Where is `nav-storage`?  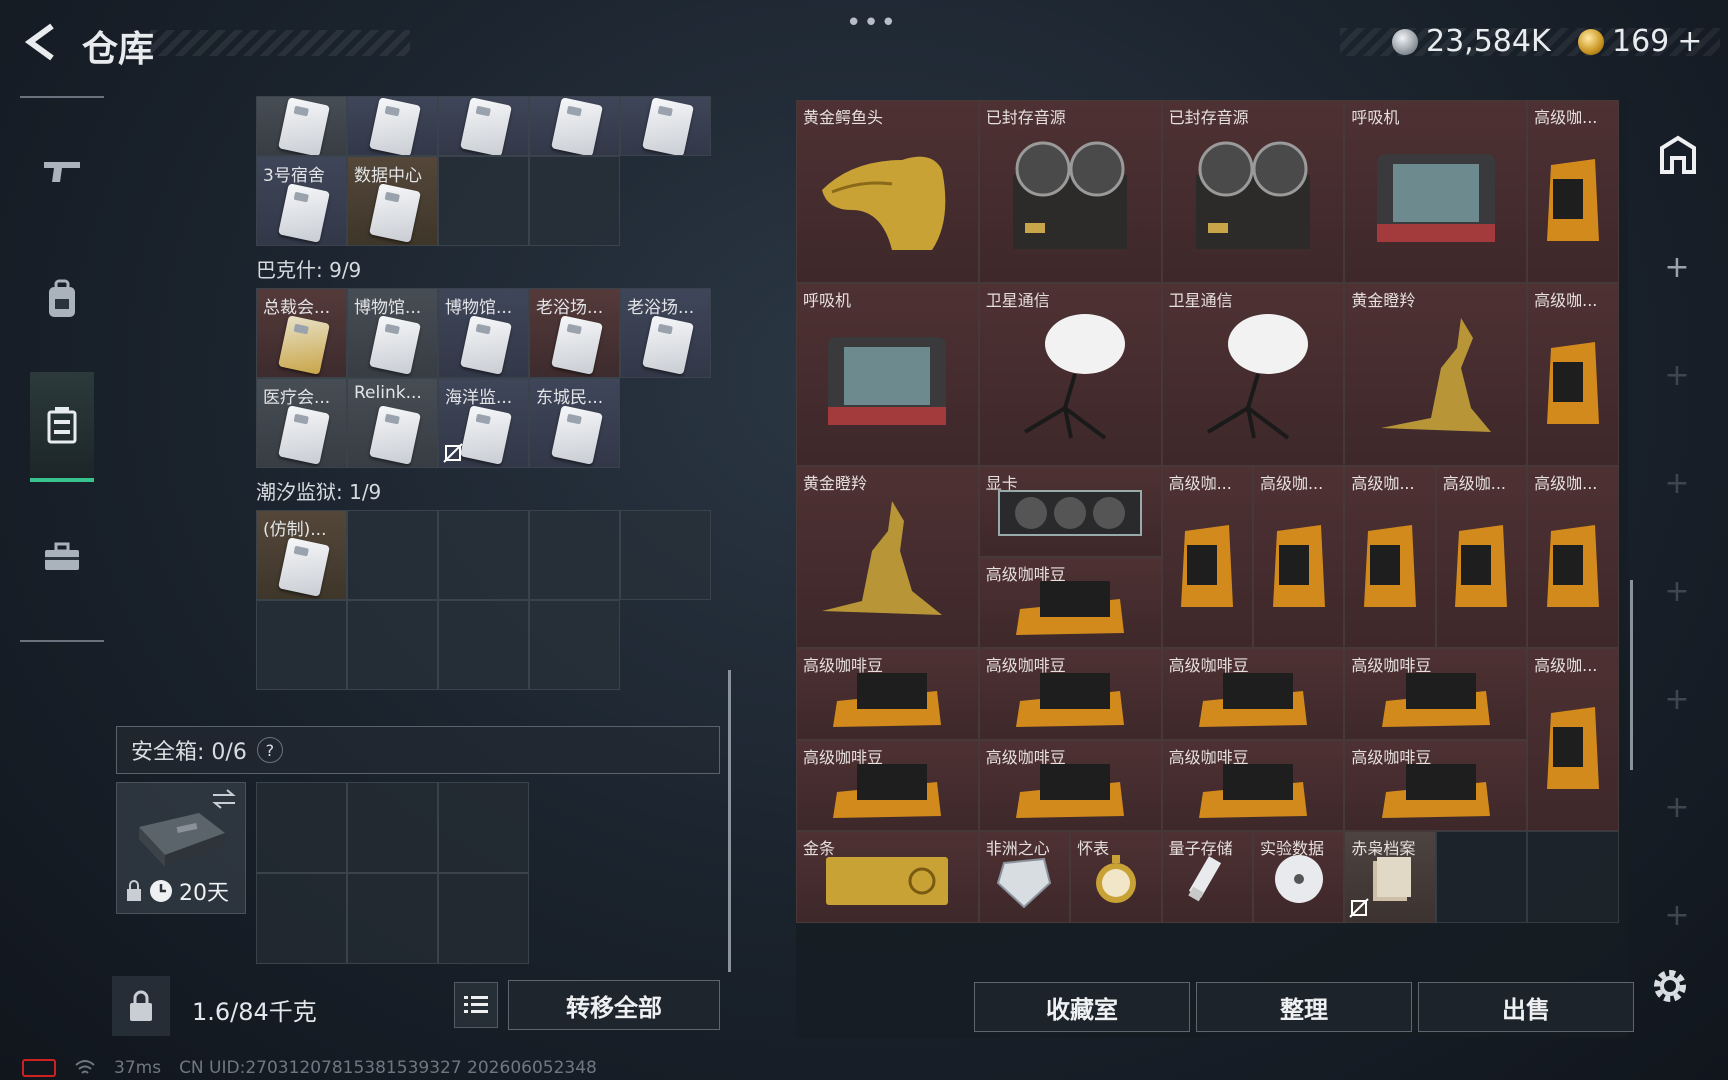 nav-storage is located at coordinates (62, 427).